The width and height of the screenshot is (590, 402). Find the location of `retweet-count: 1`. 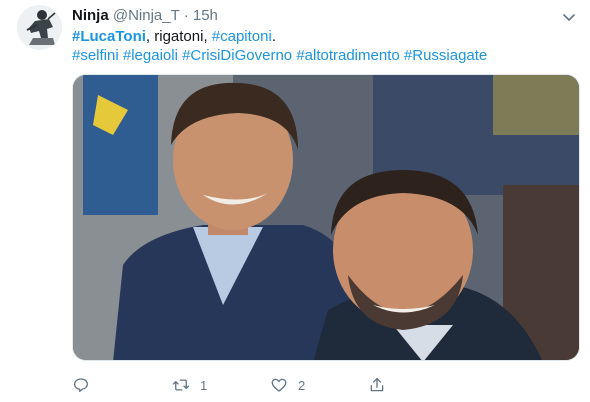

retweet-count: 1 is located at coordinates (204, 385).